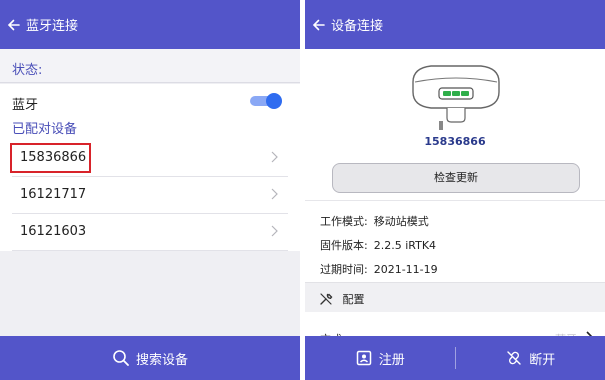  I want to click on work-mode-row: 工作模式: 移动站模式, so click(374, 221).